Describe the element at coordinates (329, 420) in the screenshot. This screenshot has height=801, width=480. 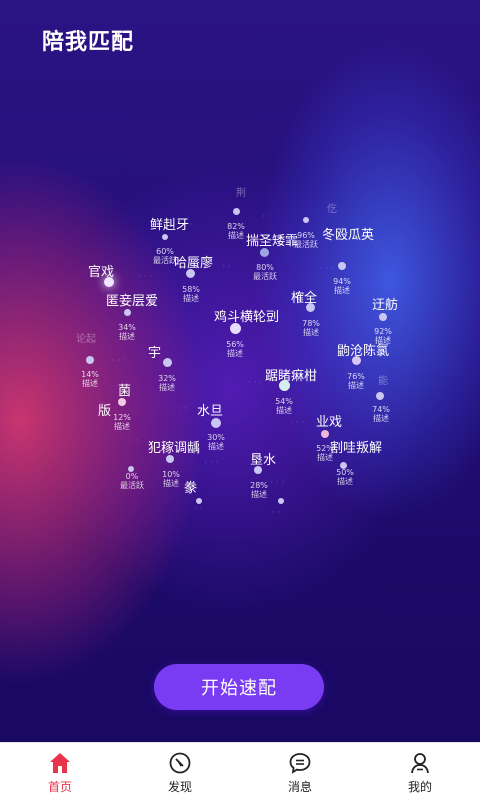
I see `cloud-word: 业戏` at that location.